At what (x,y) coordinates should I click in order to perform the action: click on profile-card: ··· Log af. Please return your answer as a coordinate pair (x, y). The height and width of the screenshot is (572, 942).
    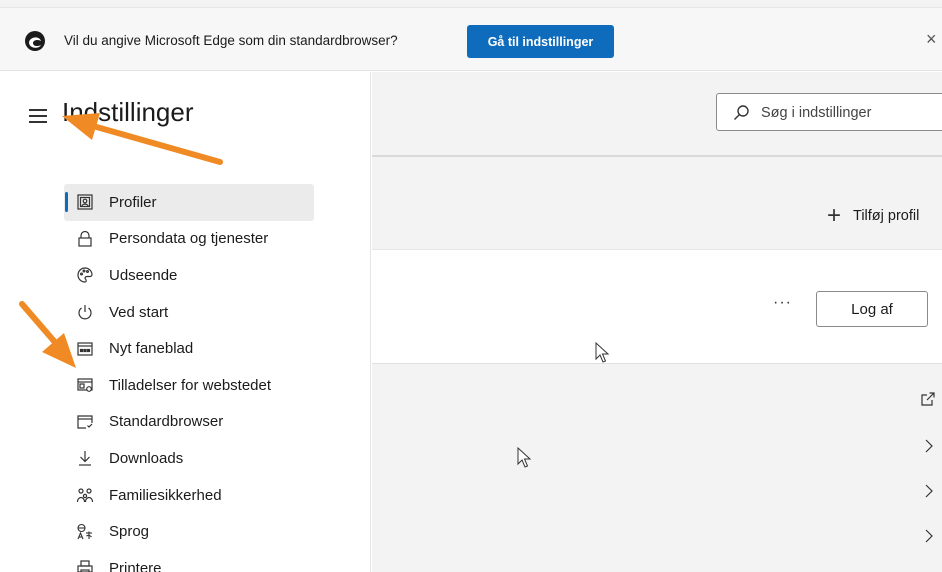
    Looking at the image, I should click on (657, 306).